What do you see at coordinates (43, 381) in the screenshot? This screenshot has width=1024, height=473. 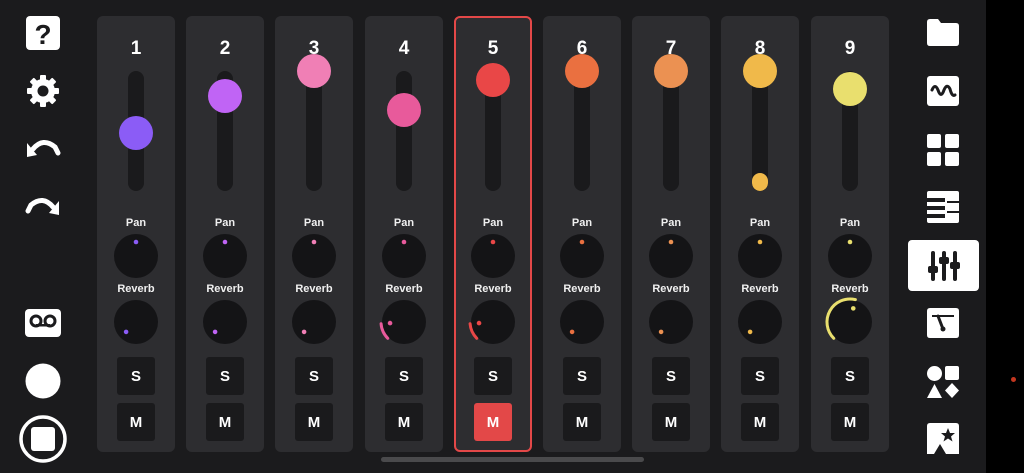 I see `record-circle-icon` at bounding box center [43, 381].